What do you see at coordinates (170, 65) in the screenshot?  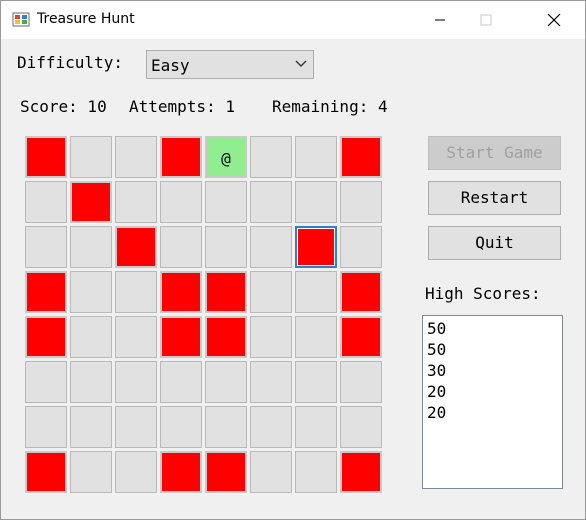 I see `difficulty-value: Easy` at bounding box center [170, 65].